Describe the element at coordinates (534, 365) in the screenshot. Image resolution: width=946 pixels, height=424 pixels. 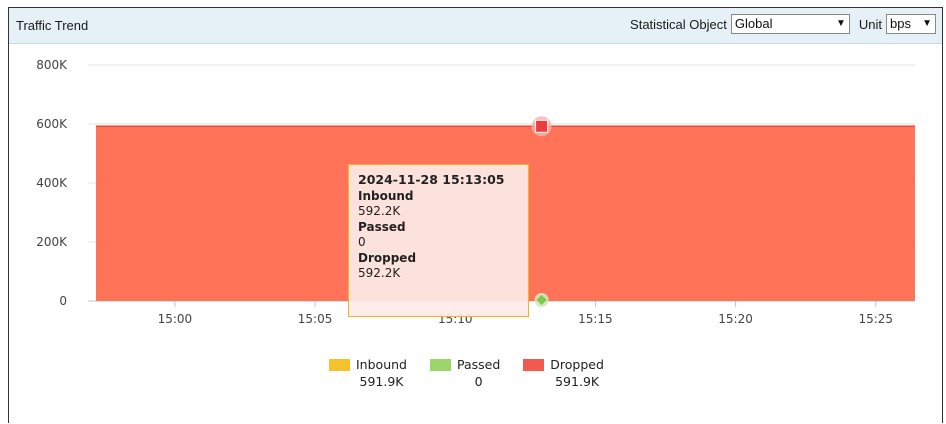
I see `legend-swatch-dropped` at that location.